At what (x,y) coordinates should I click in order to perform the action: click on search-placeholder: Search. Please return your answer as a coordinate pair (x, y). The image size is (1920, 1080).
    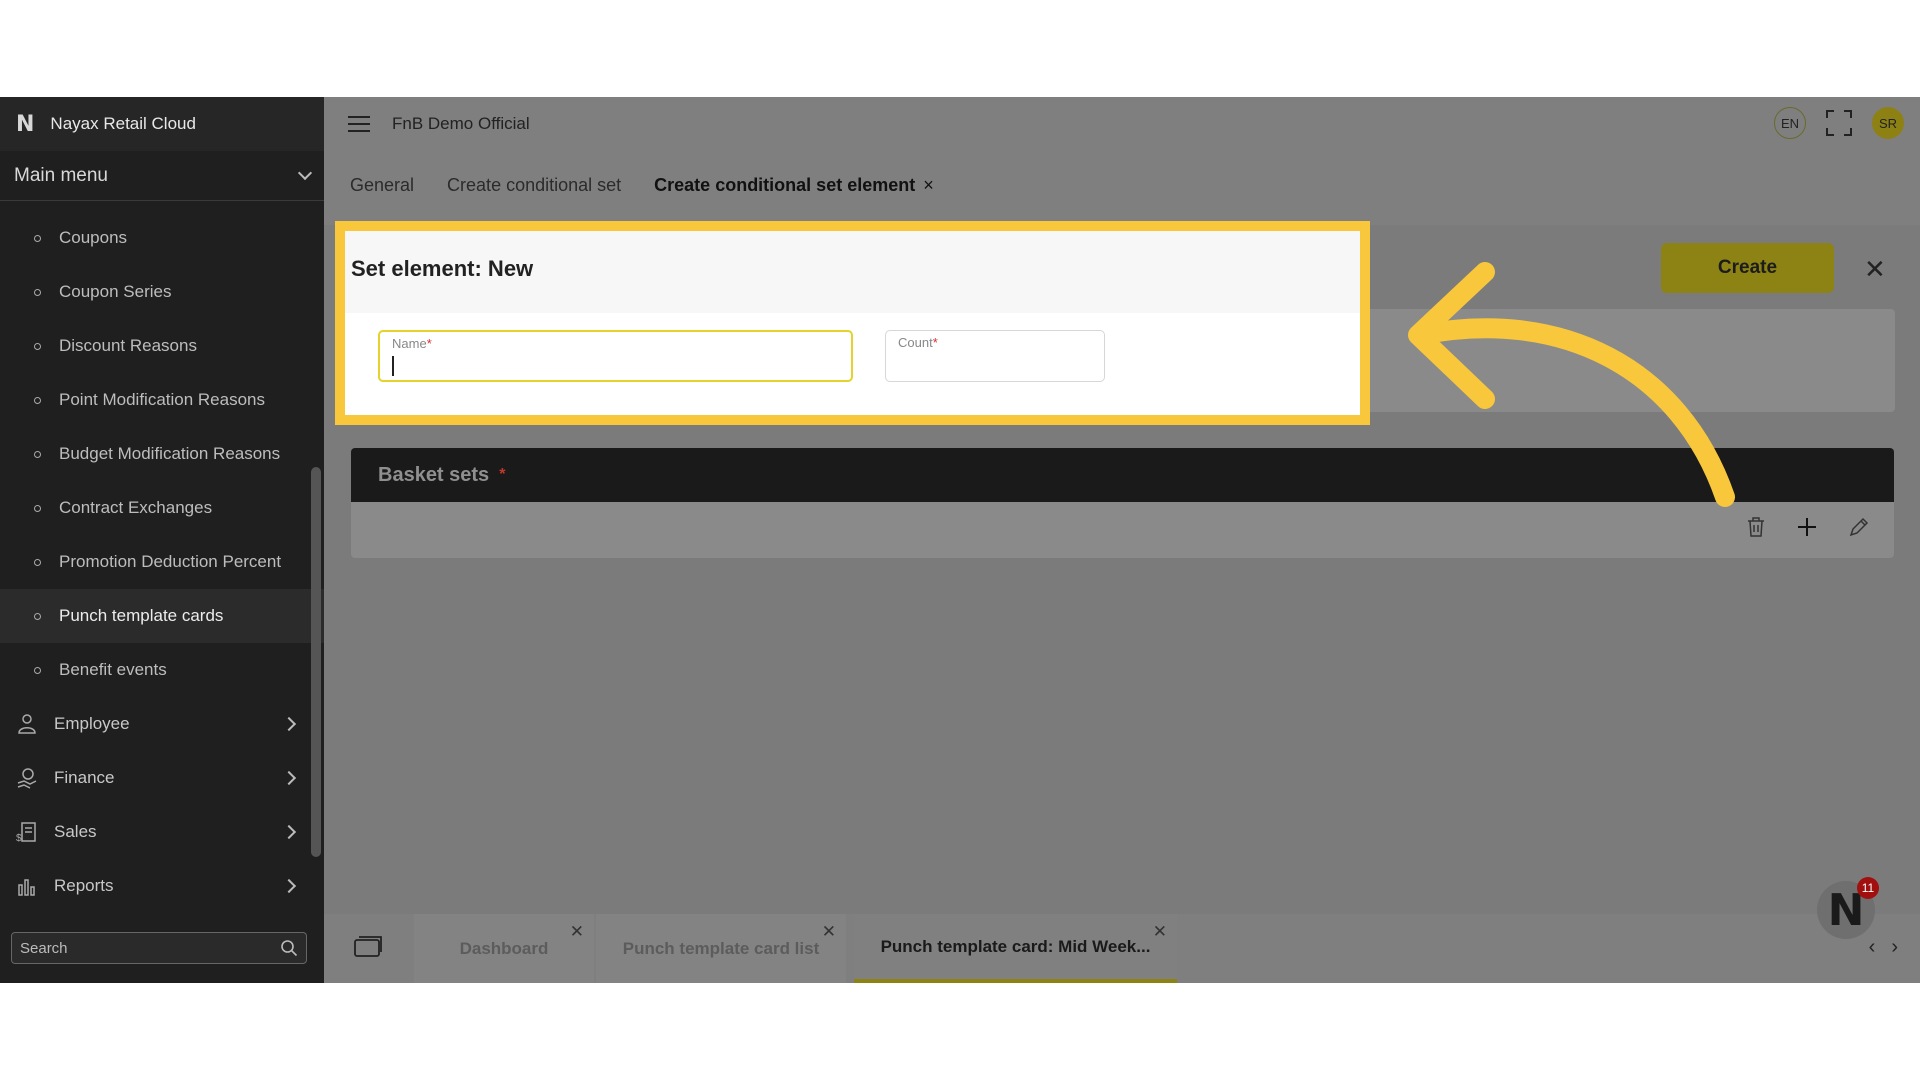
    Looking at the image, I should click on (44, 948).